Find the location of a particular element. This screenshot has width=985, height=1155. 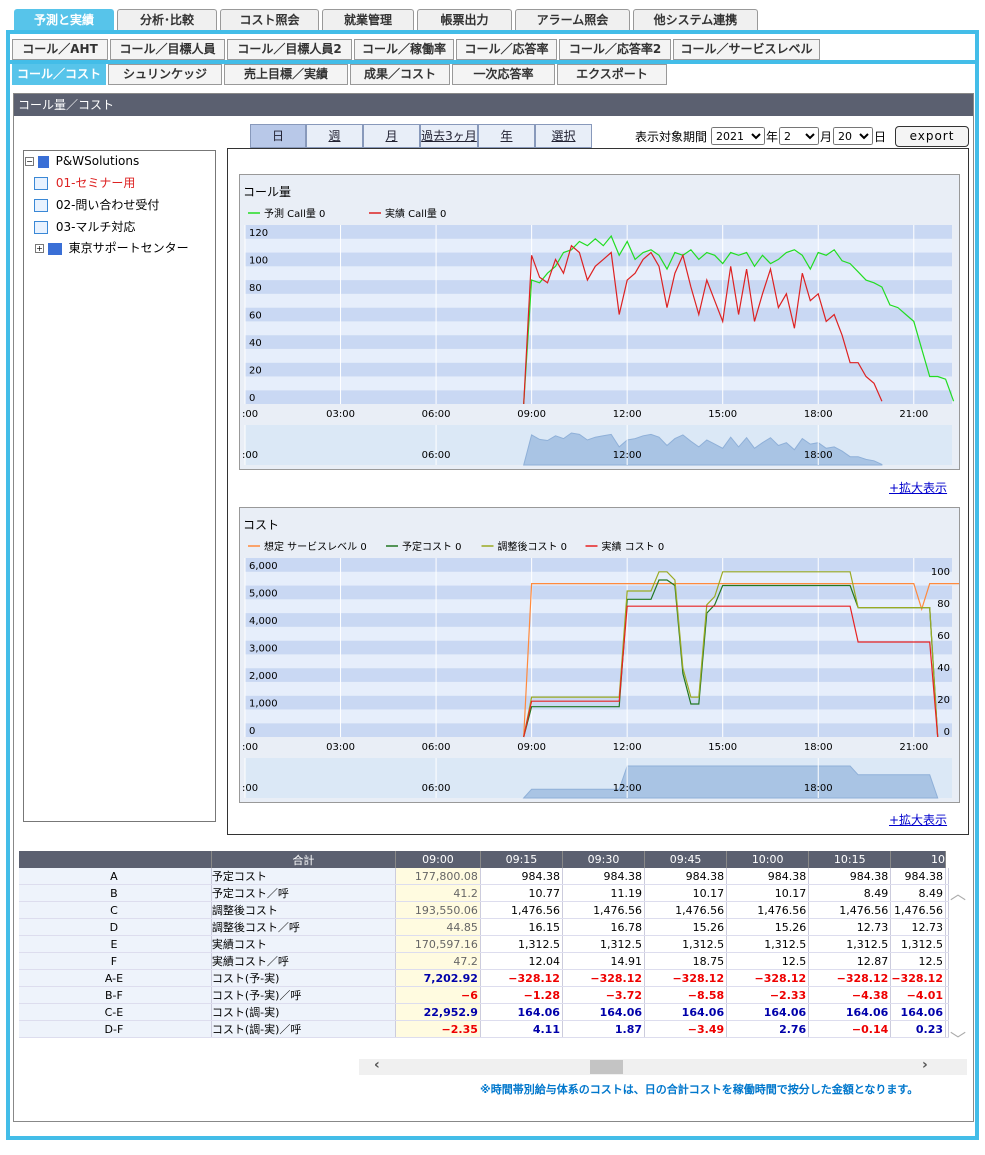

period-tab-year: 年 is located at coordinates (506, 136).